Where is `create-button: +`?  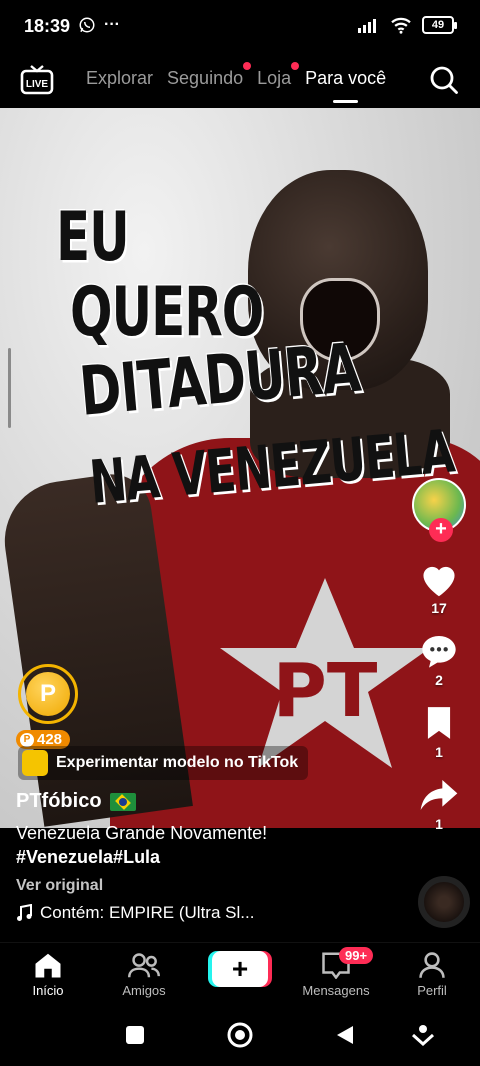
create-button: + is located at coordinates (240, 969).